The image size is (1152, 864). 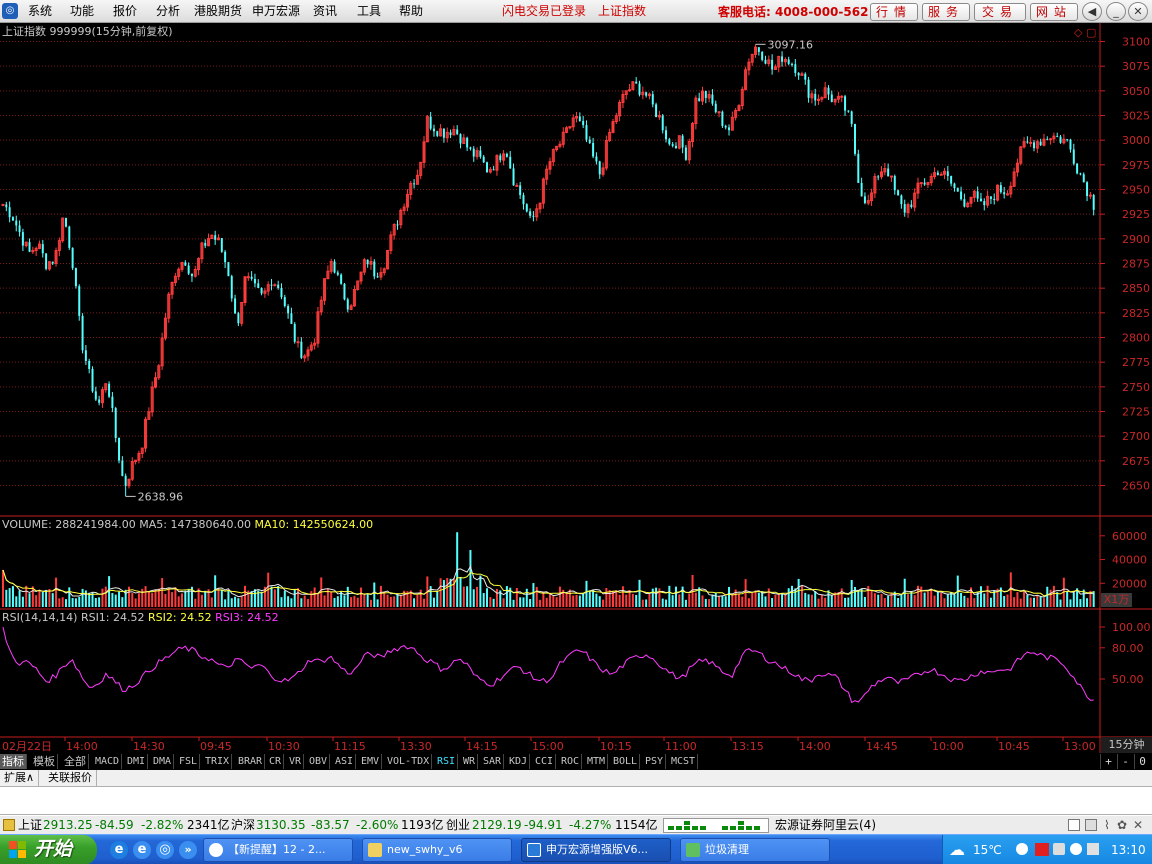 What do you see at coordinates (296, 761) in the screenshot?
I see `tab-vr: VR` at bounding box center [296, 761].